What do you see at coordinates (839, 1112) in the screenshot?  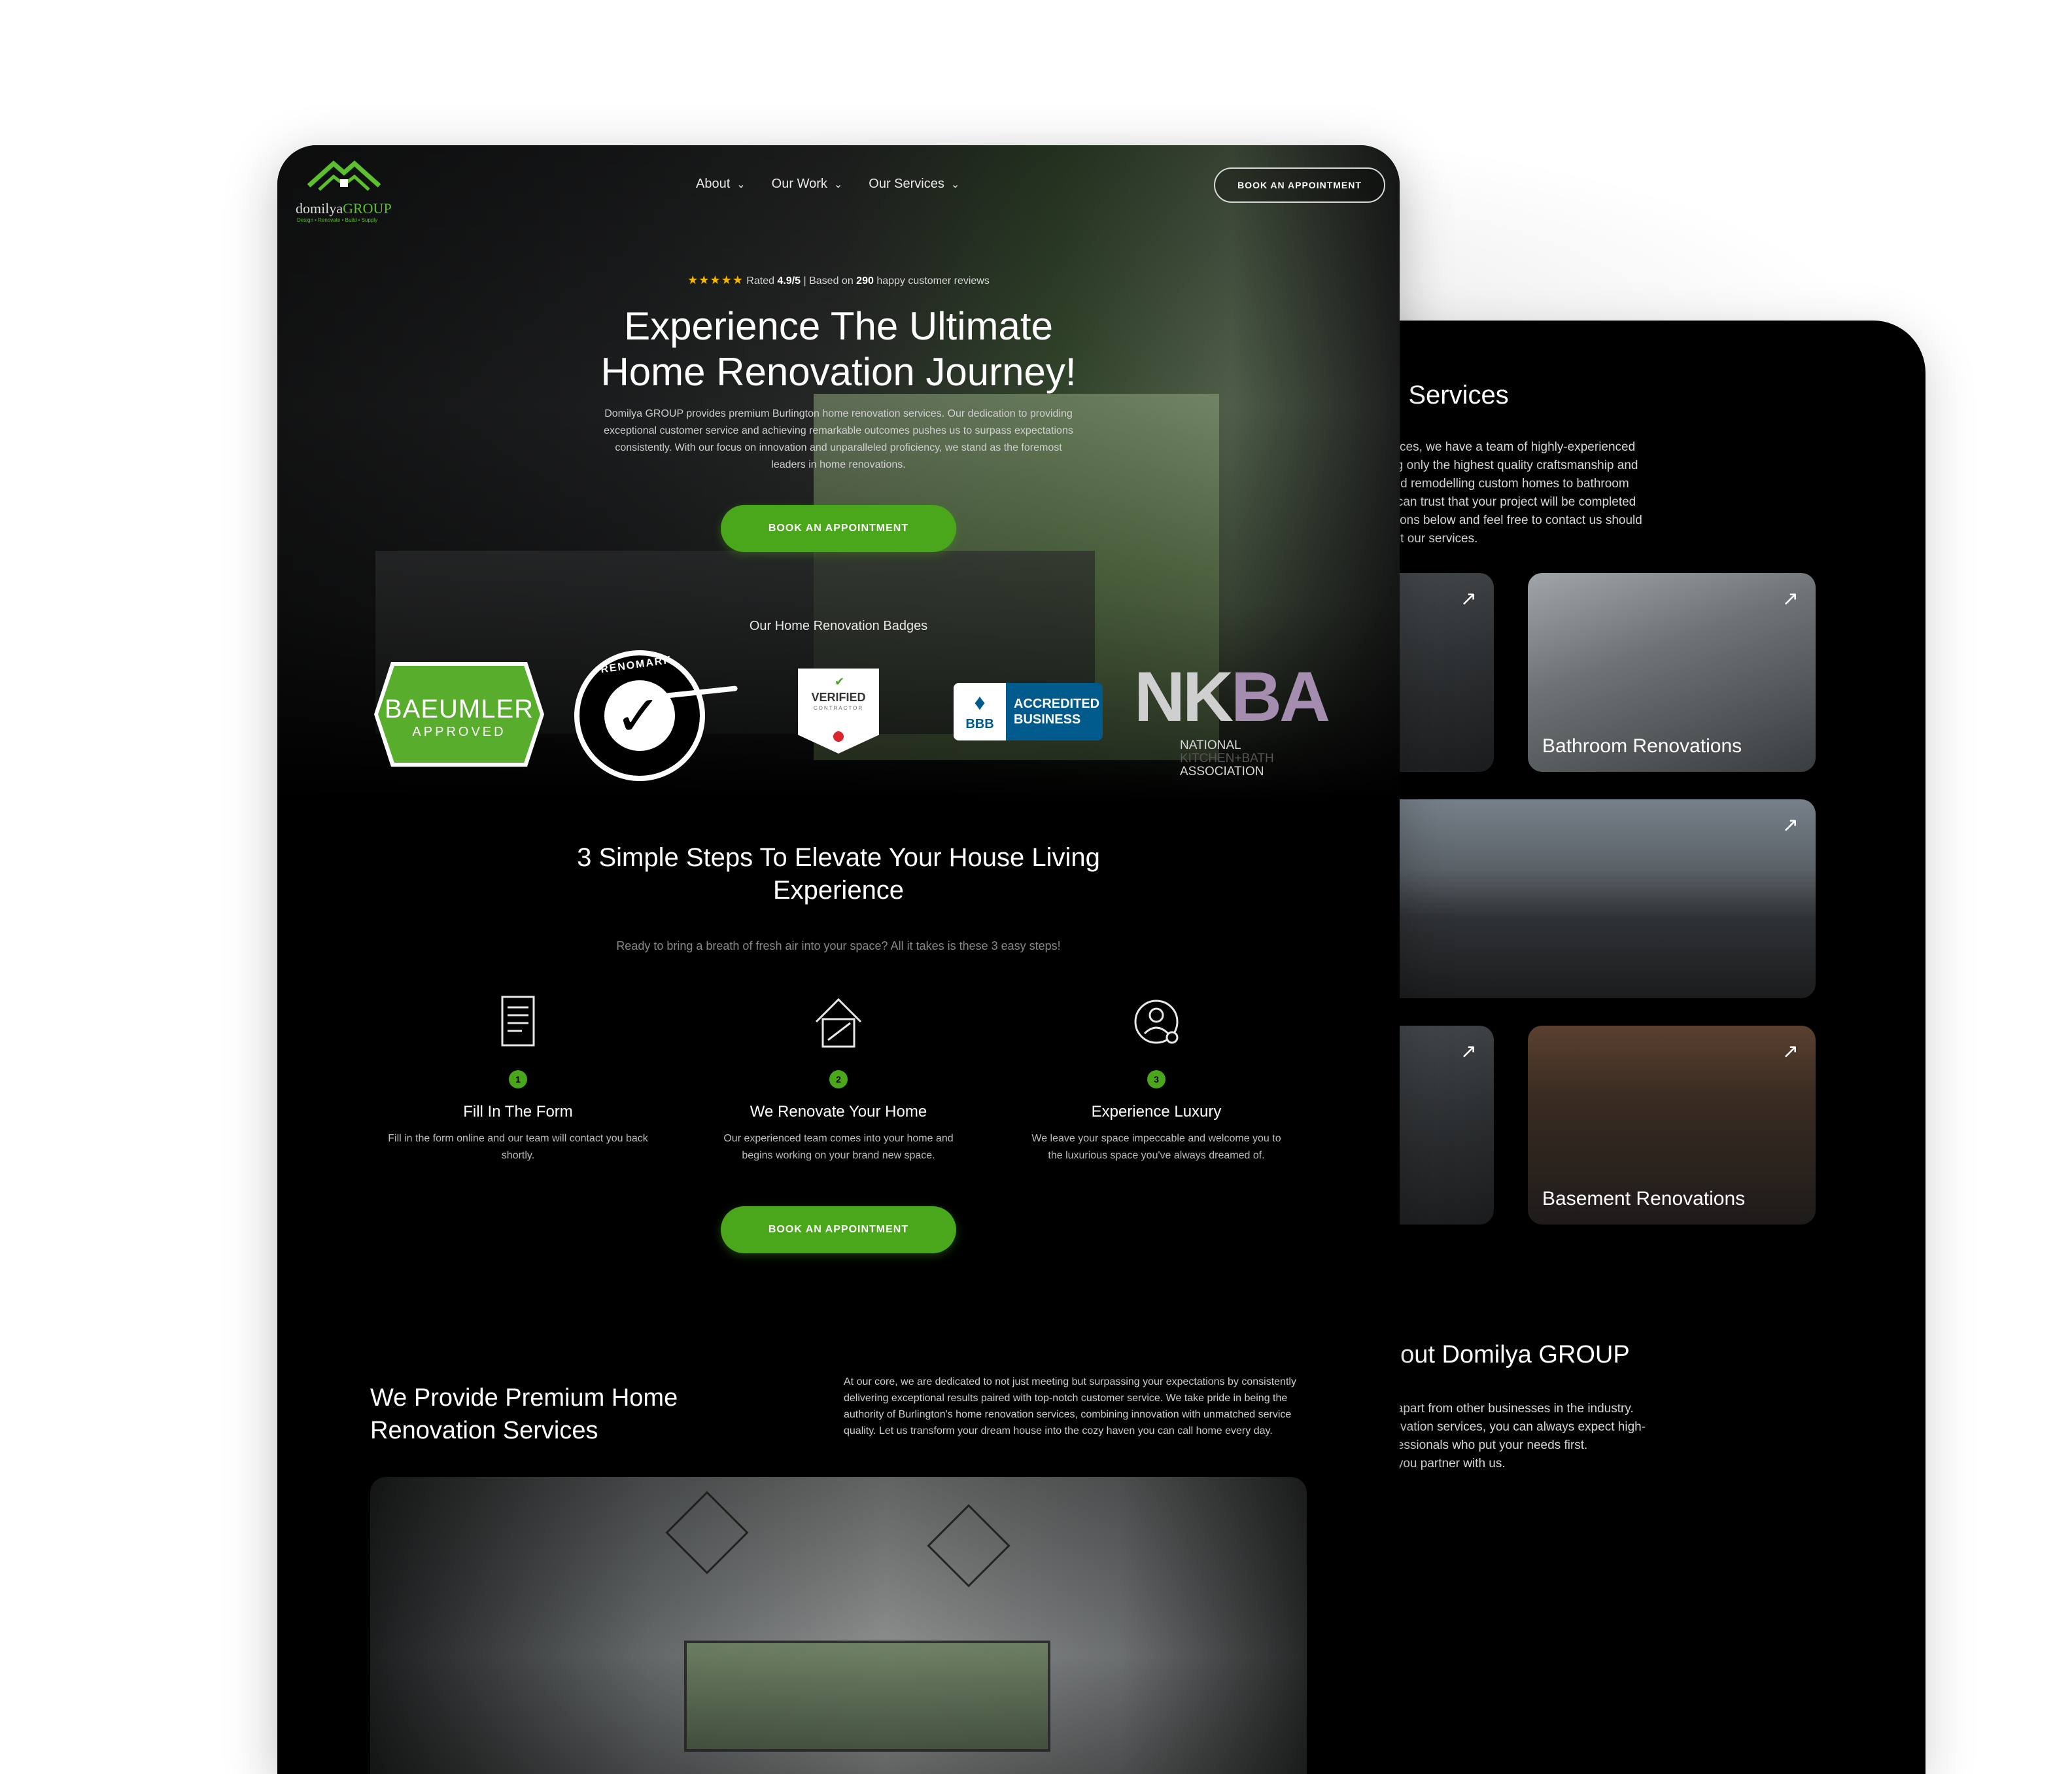 I see `step-title: We Renovate Your Home` at bounding box center [839, 1112].